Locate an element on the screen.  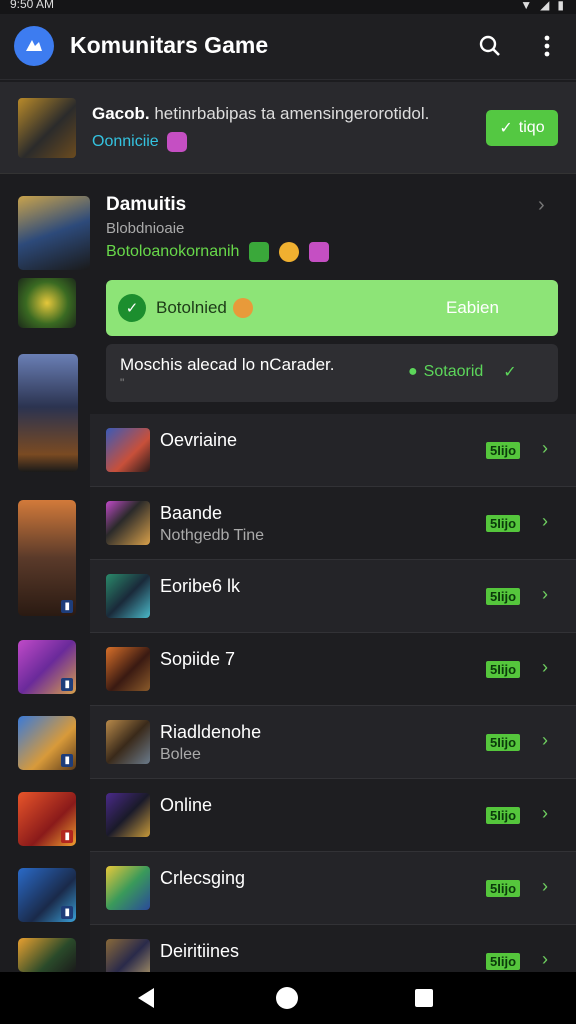
game-emblem-icon is located at coordinates (47, 303).